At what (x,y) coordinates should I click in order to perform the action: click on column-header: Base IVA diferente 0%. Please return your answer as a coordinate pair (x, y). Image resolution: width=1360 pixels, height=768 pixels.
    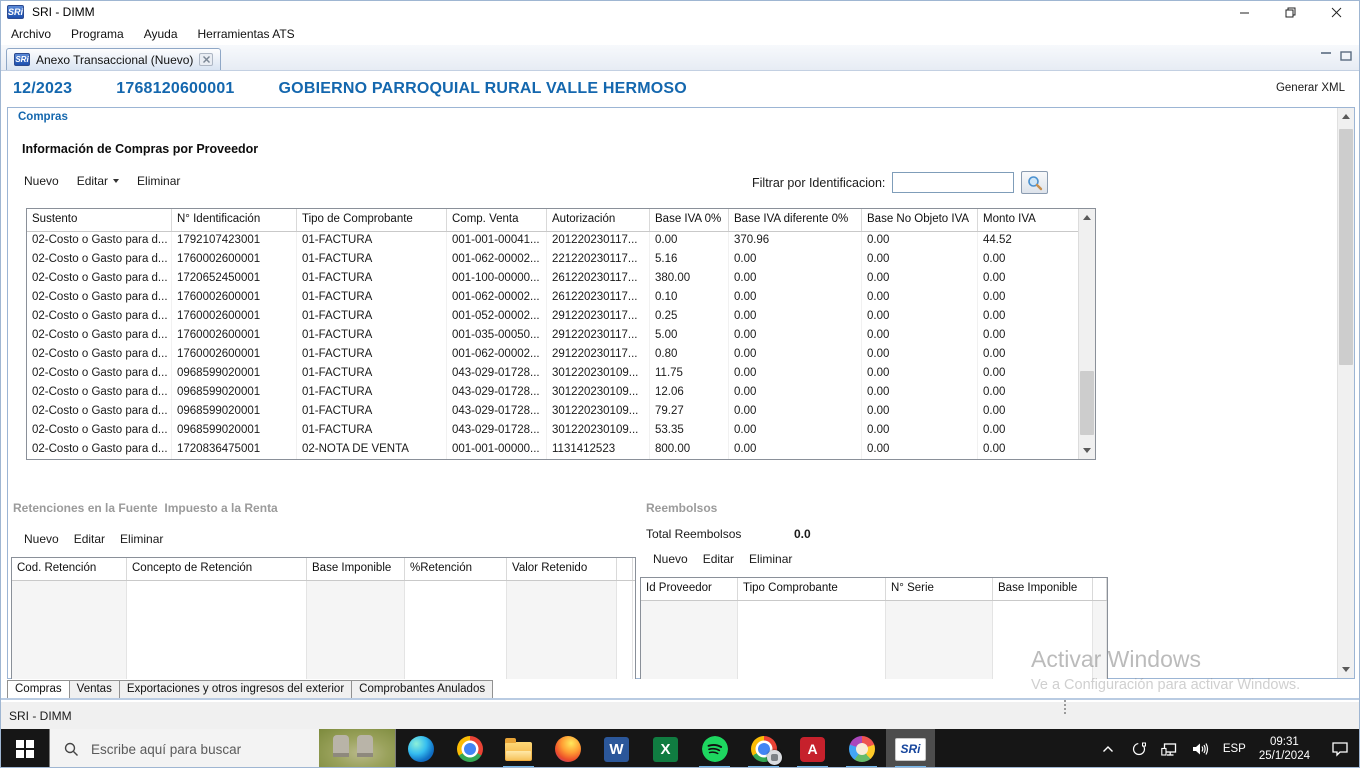
    Looking at the image, I should click on (795, 220).